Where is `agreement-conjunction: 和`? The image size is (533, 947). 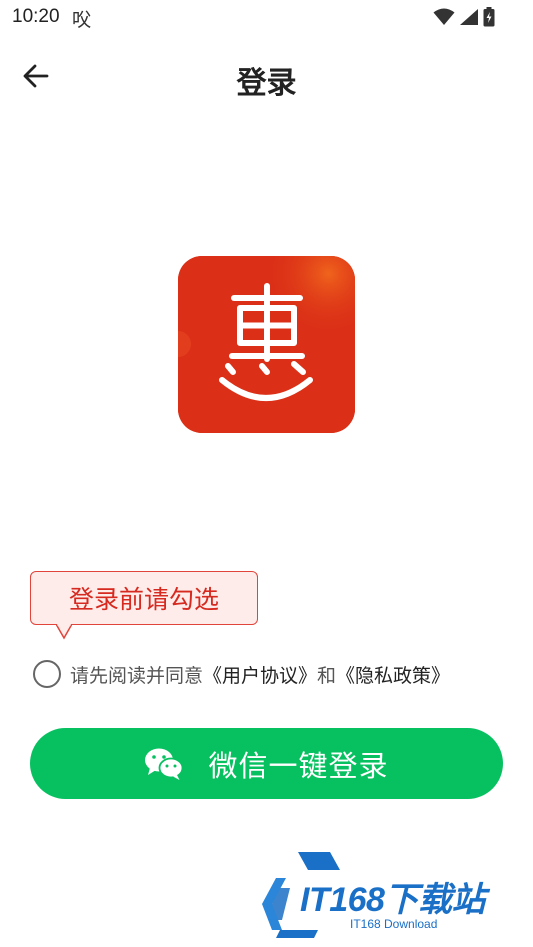 agreement-conjunction: 和 is located at coordinates (327, 675).